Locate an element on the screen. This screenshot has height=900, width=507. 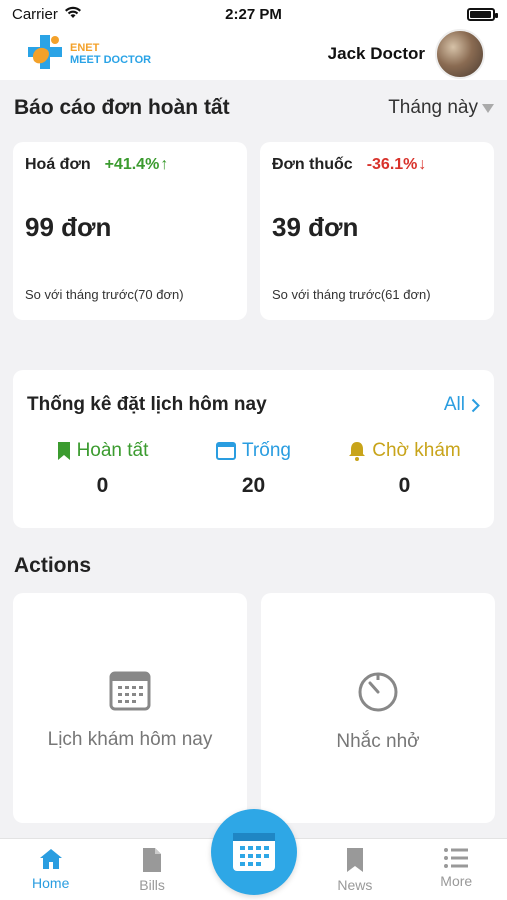
tab-more: More is located at coordinates (456, 869).